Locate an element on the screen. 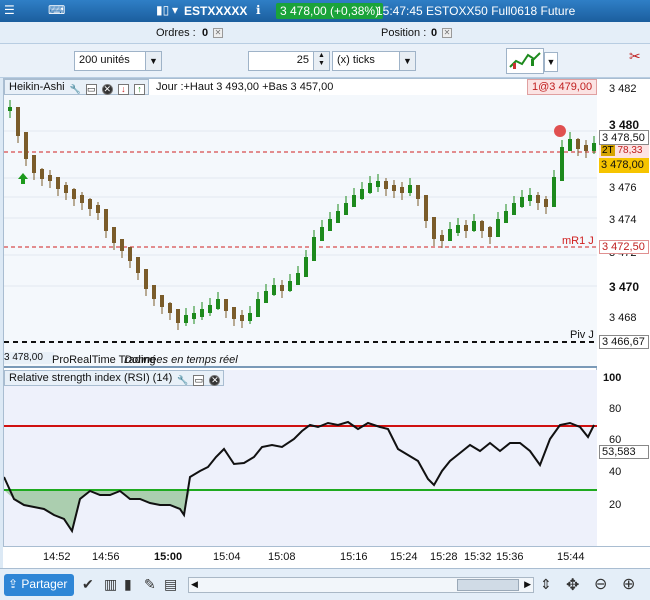 Image resolution: width=650 pixels, height=600 pixels. instrument-chart-icon: ▮▯ is located at coordinates (162, 10).